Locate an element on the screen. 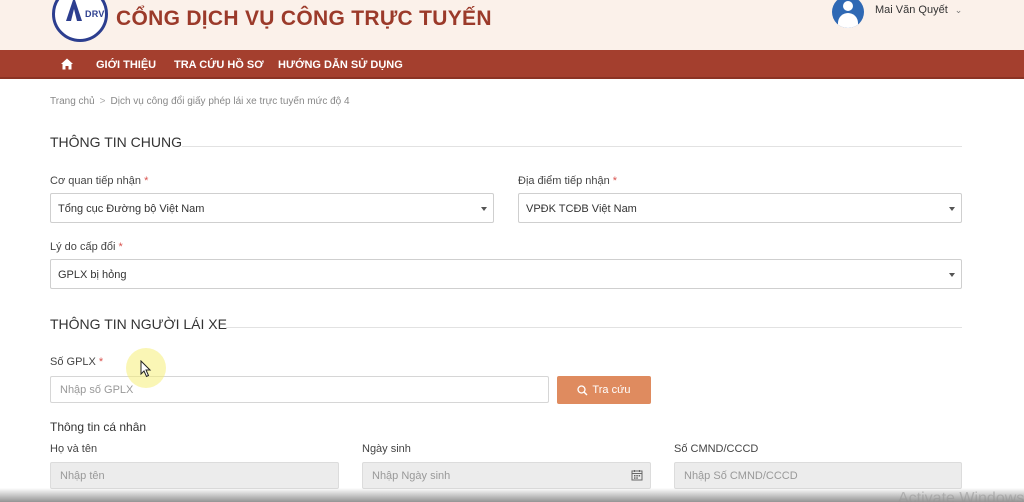  nav-item-intro: GIỚI THIỆU is located at coordinates (126, 65).